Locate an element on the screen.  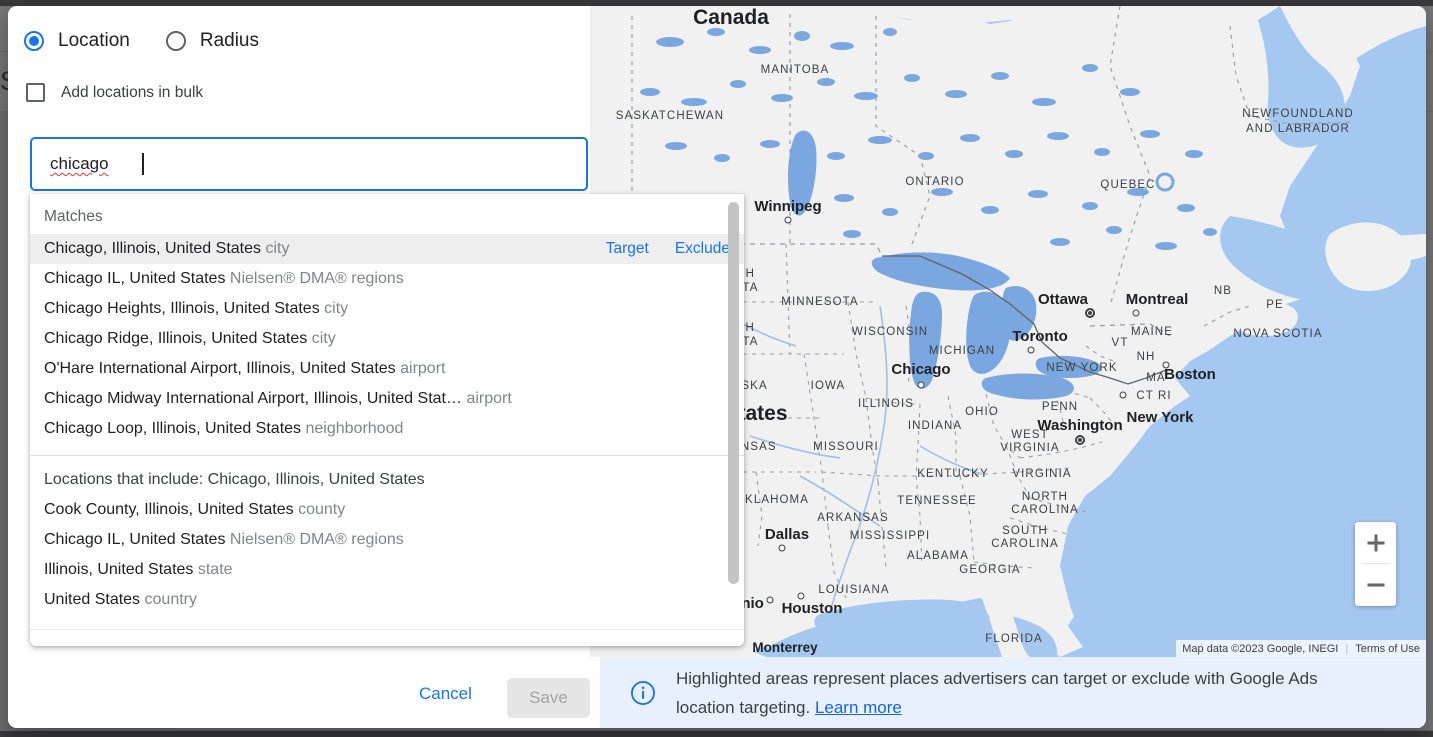
zoom-out-button is located at coordinates (1375, 584).